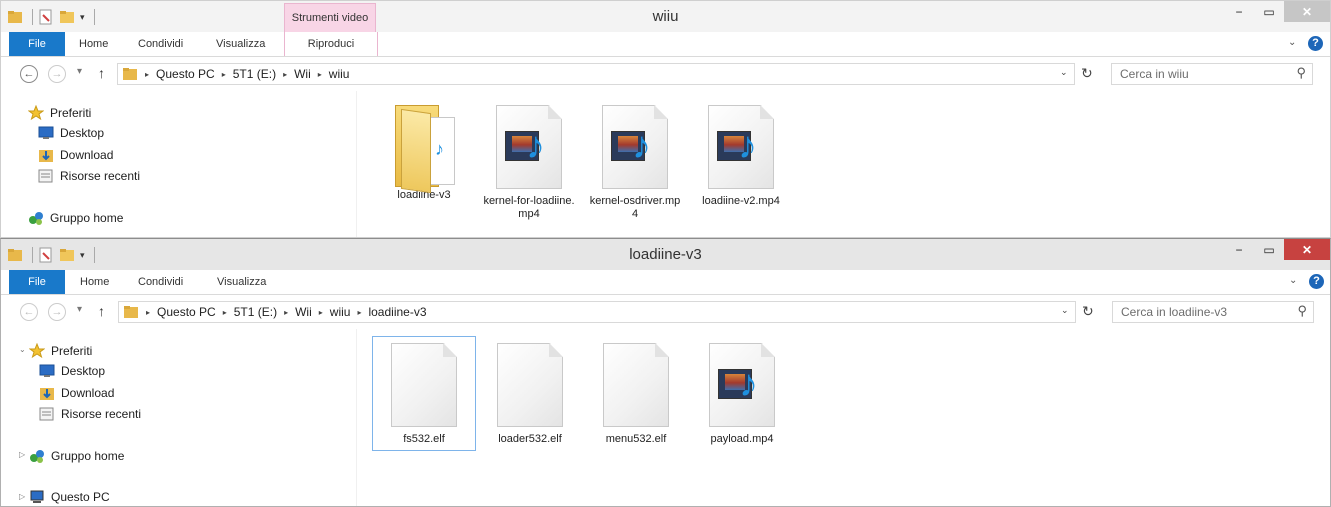 The height and width of the screenshot is (507, 1331). I want to click on video-file-icon: ♪, so click(635, 148).